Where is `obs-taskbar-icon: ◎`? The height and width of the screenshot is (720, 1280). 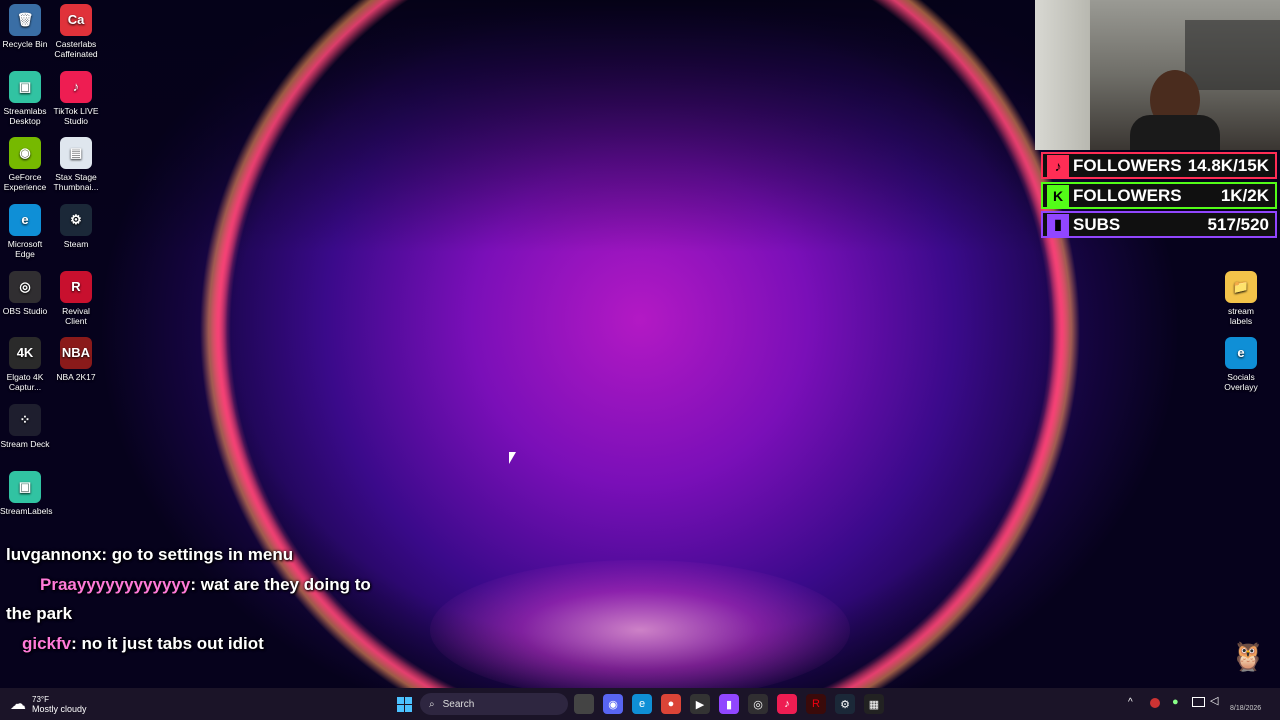 obs-taskbar-icon: ◎ is located at coordinates (758, 704).